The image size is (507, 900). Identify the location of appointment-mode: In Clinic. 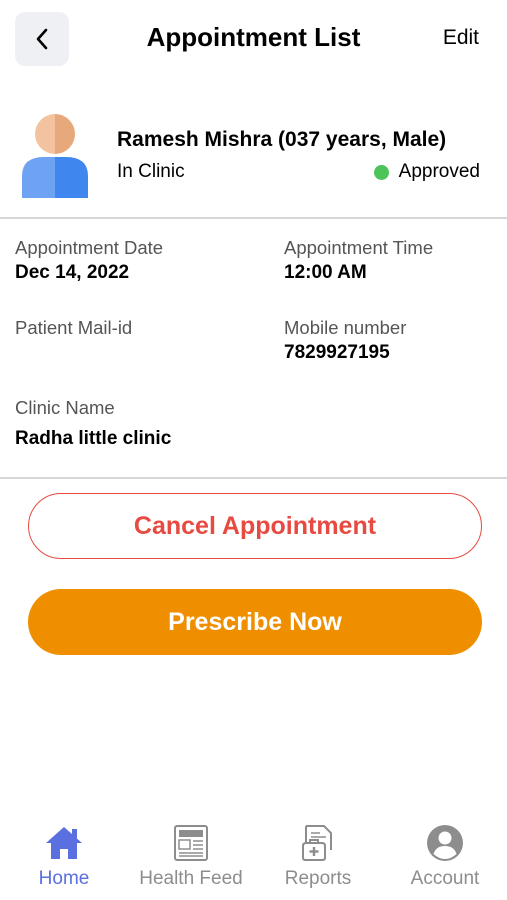
(151, 171).